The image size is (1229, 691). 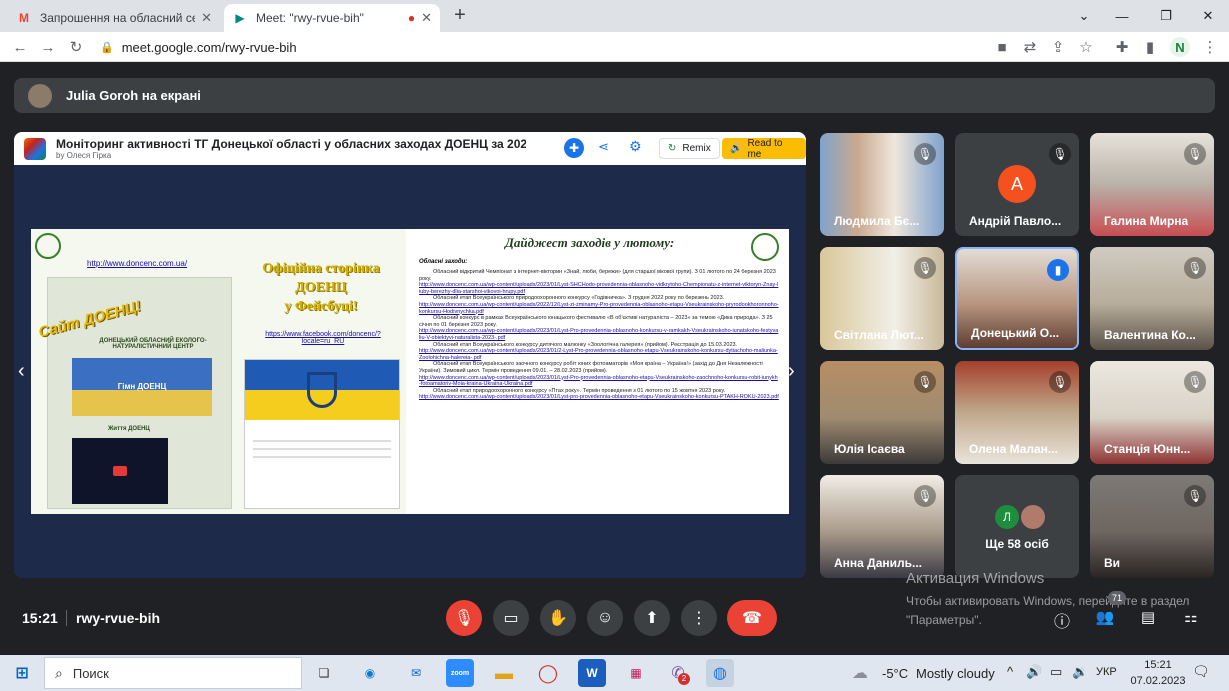 What do you see at coordinates (1152, 526) in the screenshot?
I see `self-tile: 🎙 Ви` at bounding box center [1152, 526].